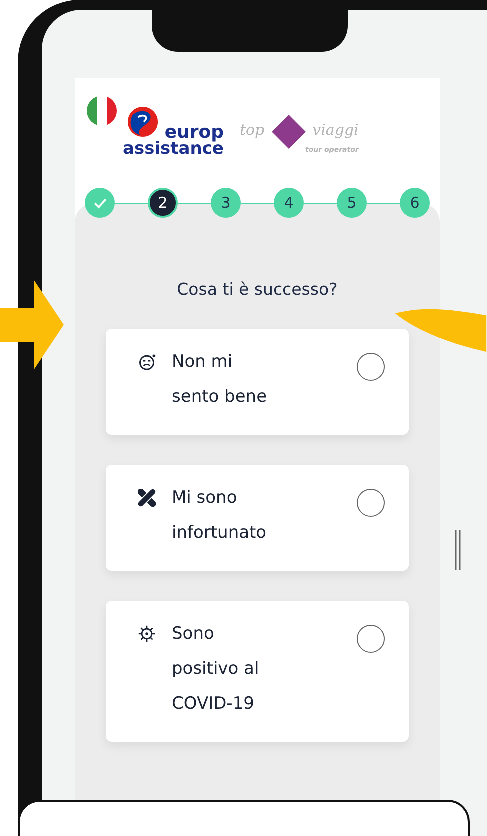 The image size is (487, 836). Describe the element at coordinates (289, 203) in the screenshot. I see `step-circle: 4` at that location.